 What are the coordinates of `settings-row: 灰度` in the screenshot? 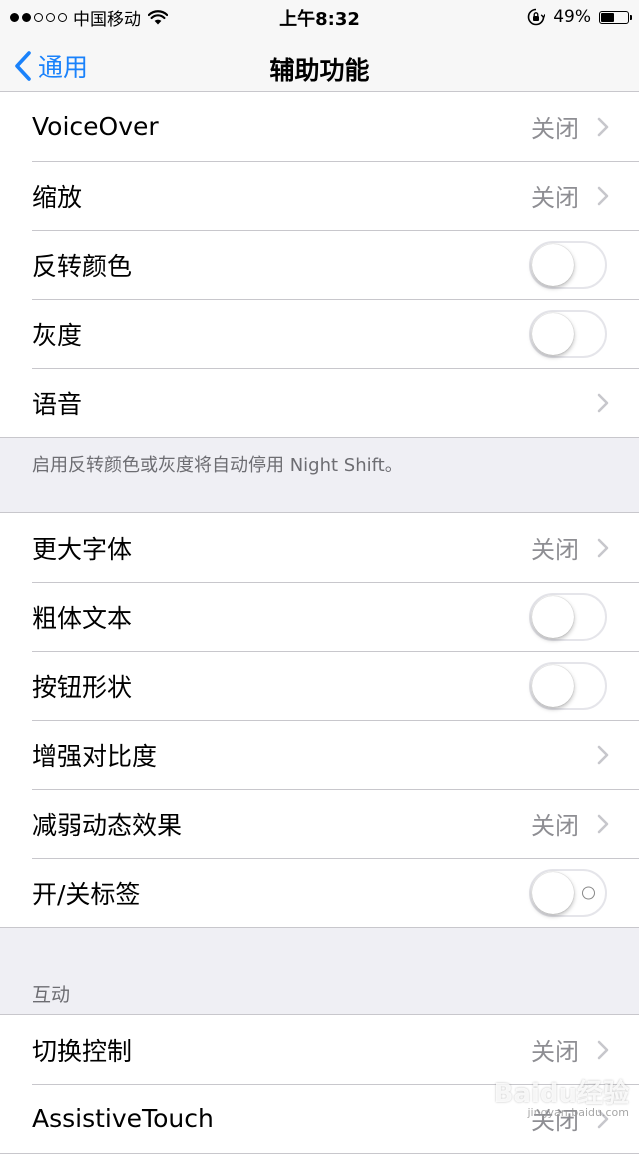 It's located at (319, 333).